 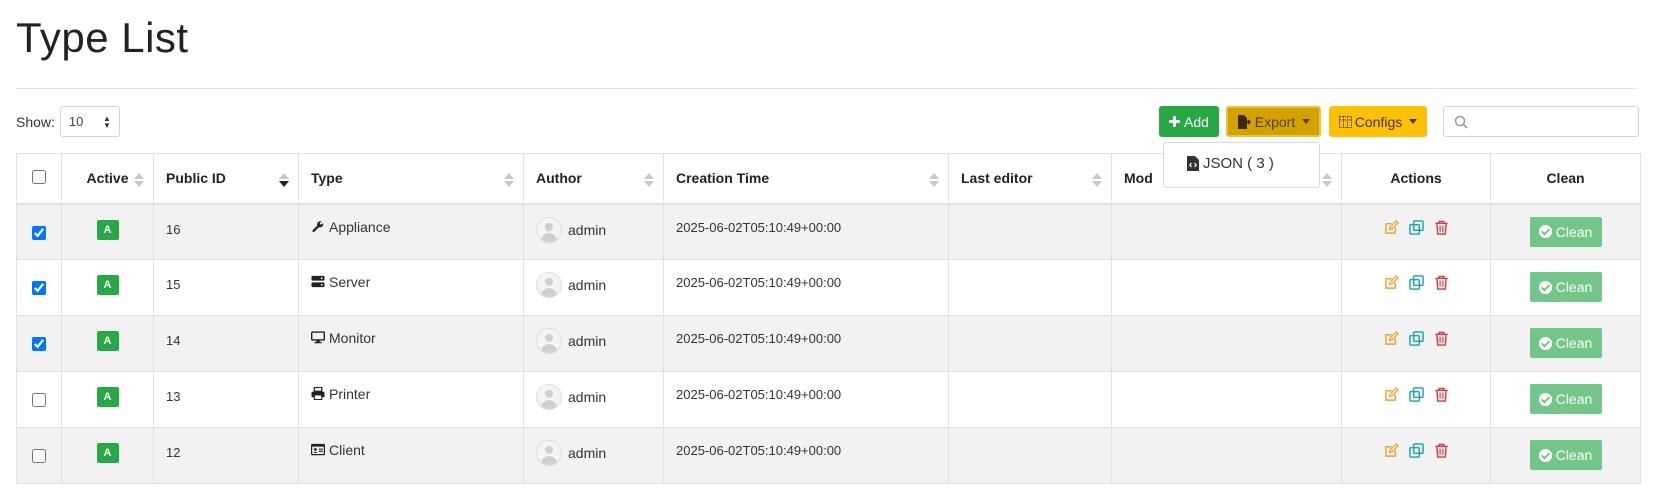 I want to click on avatar, so click(x=549, y=285).